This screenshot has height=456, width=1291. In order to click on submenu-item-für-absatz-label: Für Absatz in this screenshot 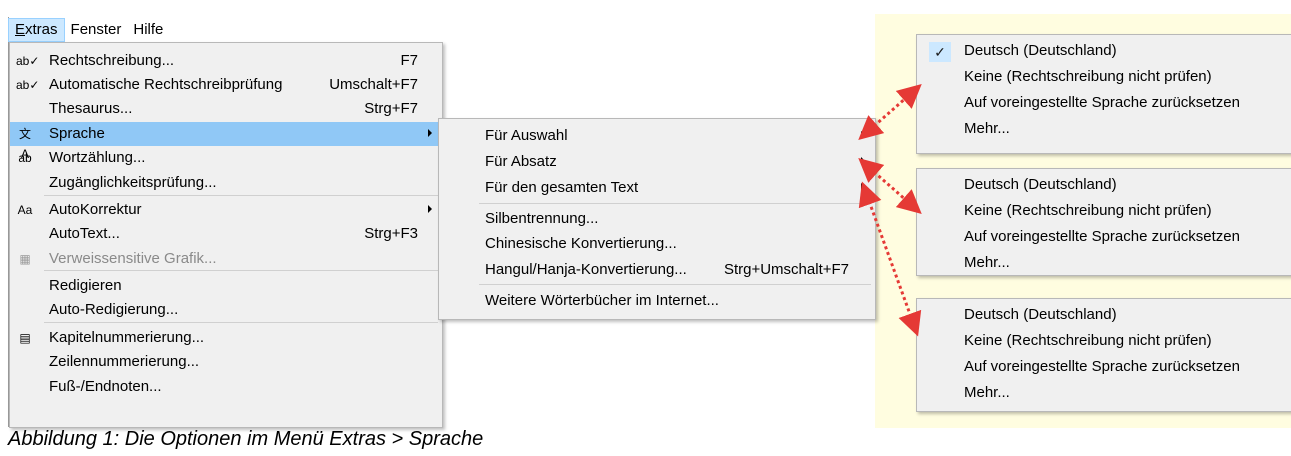, I will do `click(521, 161)`.